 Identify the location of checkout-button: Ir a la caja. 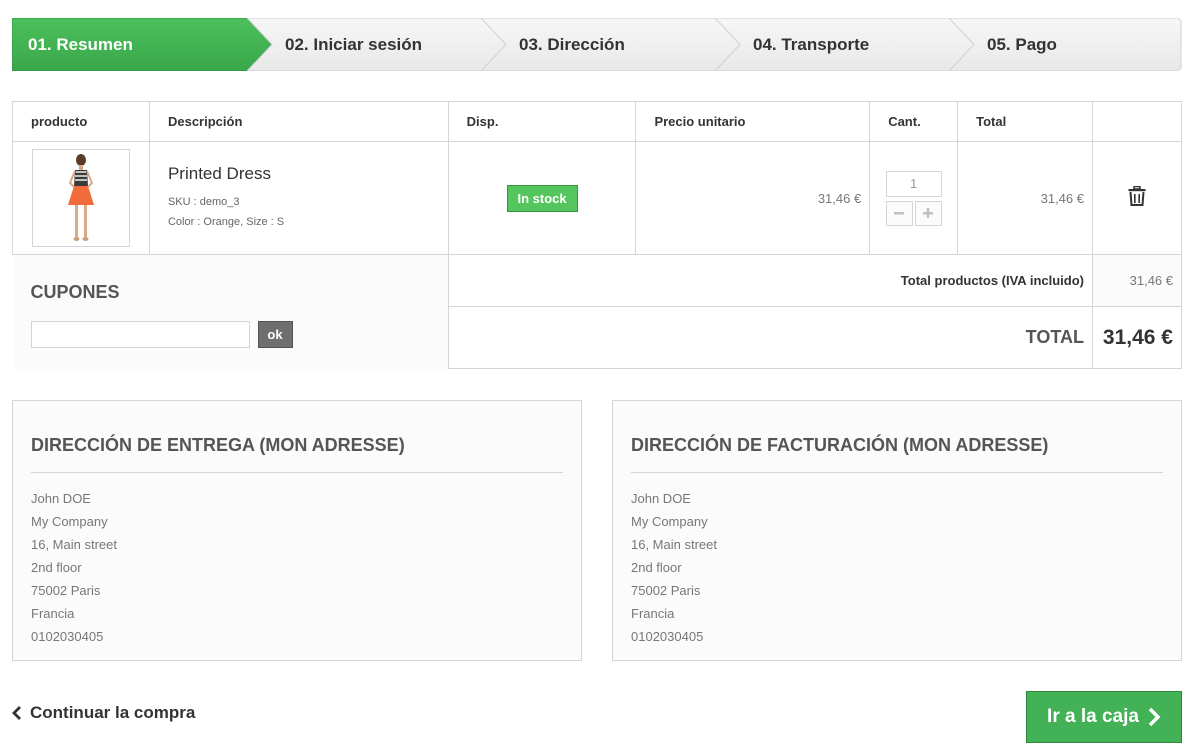
(1104, 717).